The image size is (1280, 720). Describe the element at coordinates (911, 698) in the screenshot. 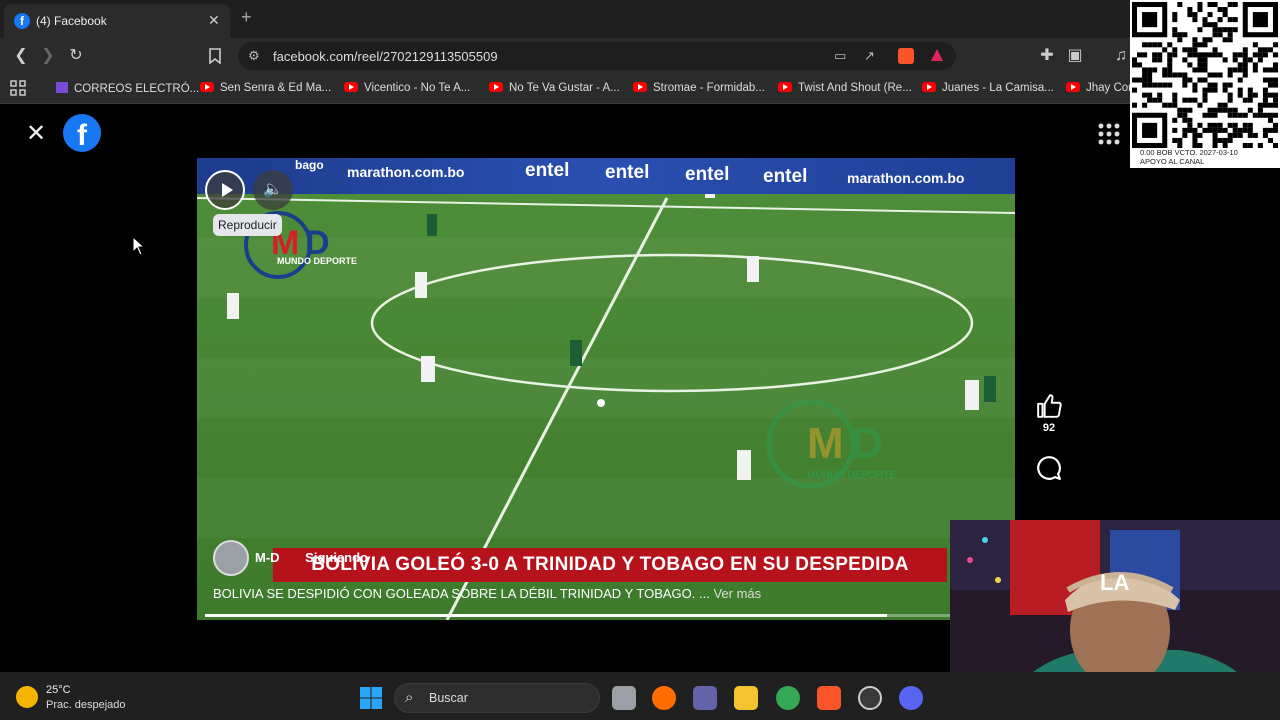

I see `discord-icon` at that location.